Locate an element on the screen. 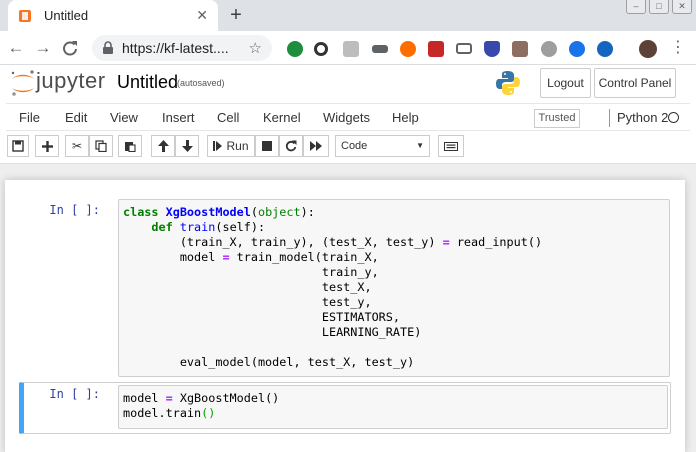  menu-cell: Cell is located at coordinates (228, 117).